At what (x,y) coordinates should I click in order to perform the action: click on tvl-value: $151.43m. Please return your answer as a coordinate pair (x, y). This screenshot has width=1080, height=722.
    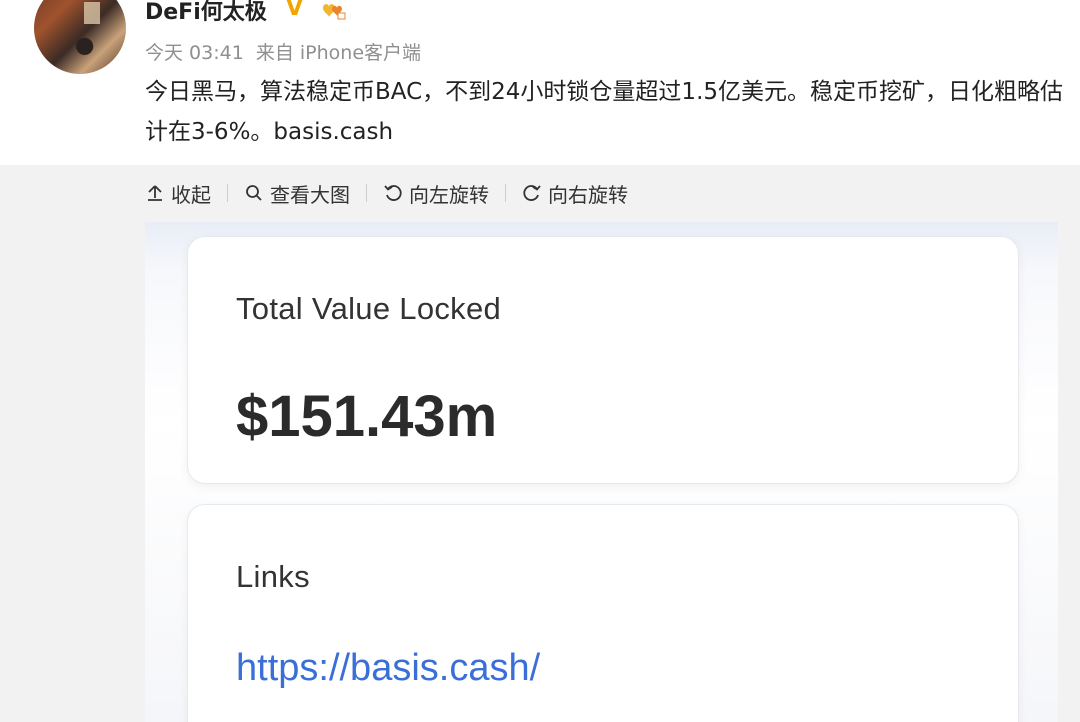
    Looking at the image, I should click on (367, 416).